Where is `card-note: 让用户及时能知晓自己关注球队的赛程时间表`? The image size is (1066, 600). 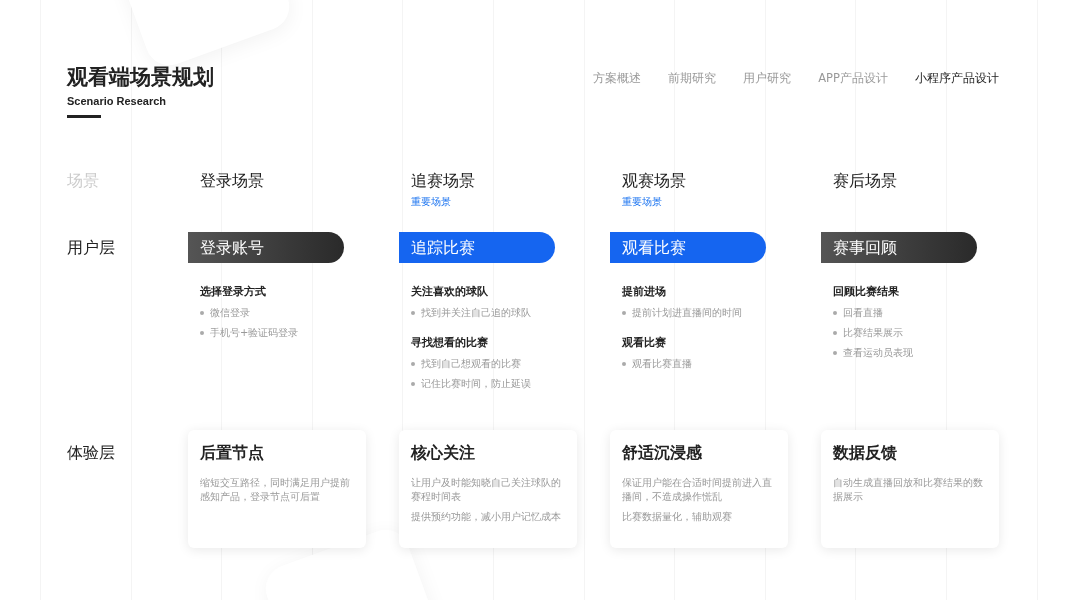 card-note: 让用户及时能知晓自己关注球队的赛程时间表 is located at coordinates (486, 489).